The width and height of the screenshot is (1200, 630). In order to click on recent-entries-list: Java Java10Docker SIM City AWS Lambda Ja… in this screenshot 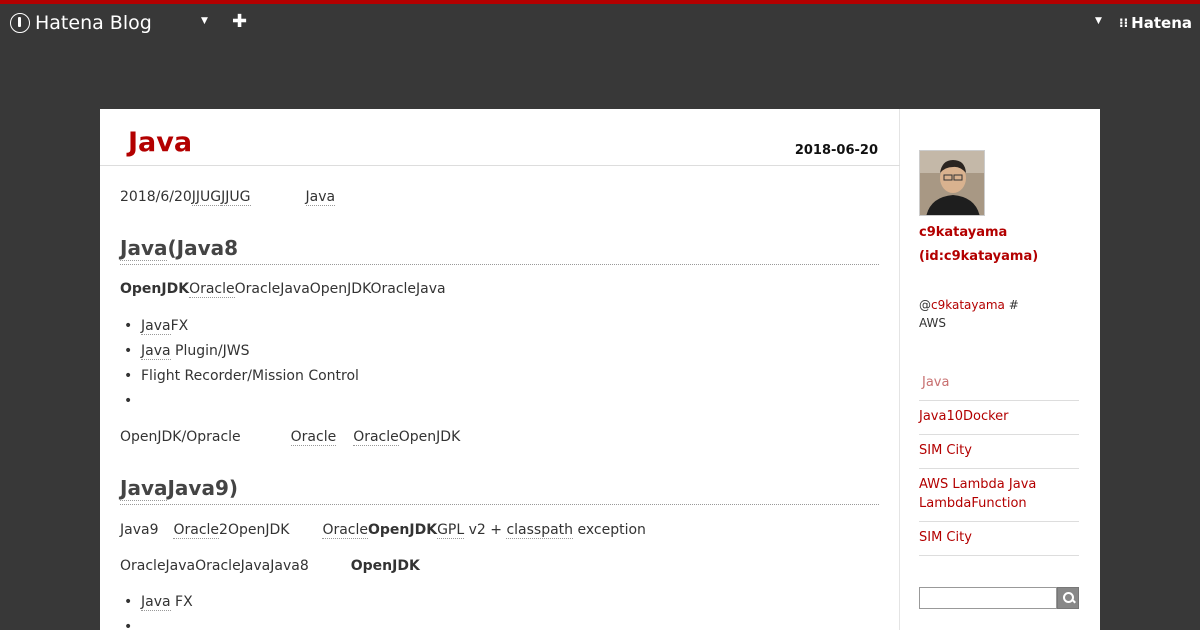, I will do `click(999, 461)`.